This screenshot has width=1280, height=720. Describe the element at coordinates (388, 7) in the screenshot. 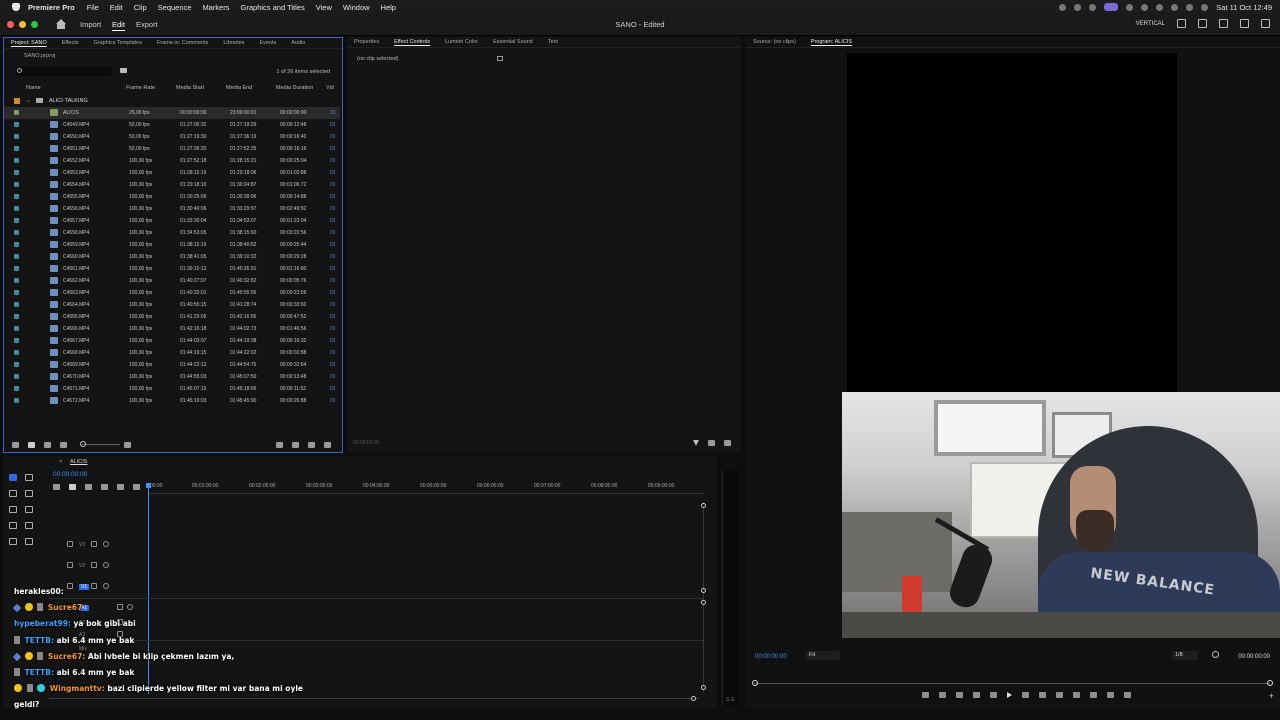

I see `menu-help: Help` at that location.